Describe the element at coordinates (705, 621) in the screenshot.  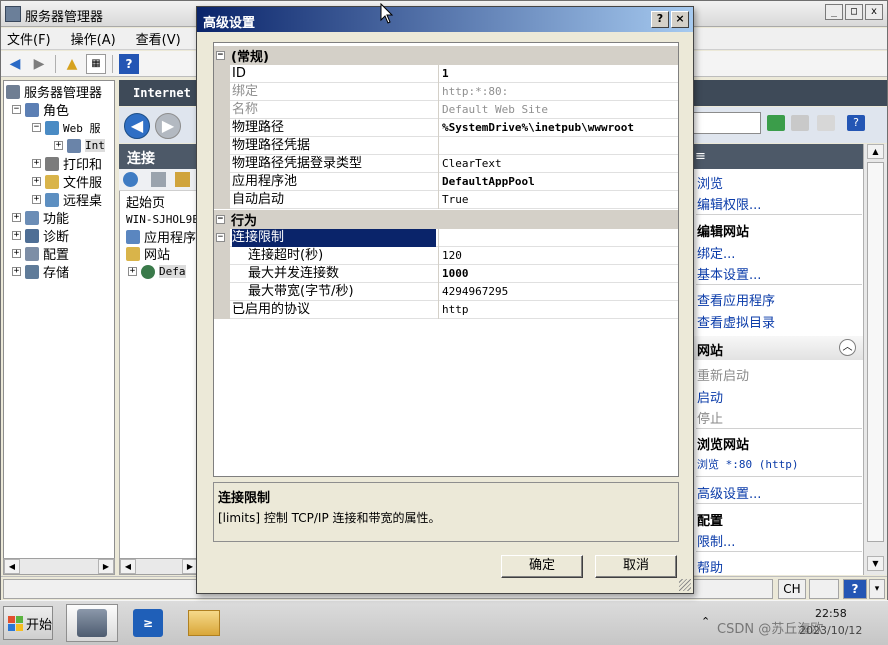
I see `tray-chevron-icon: ⌃` at that location.